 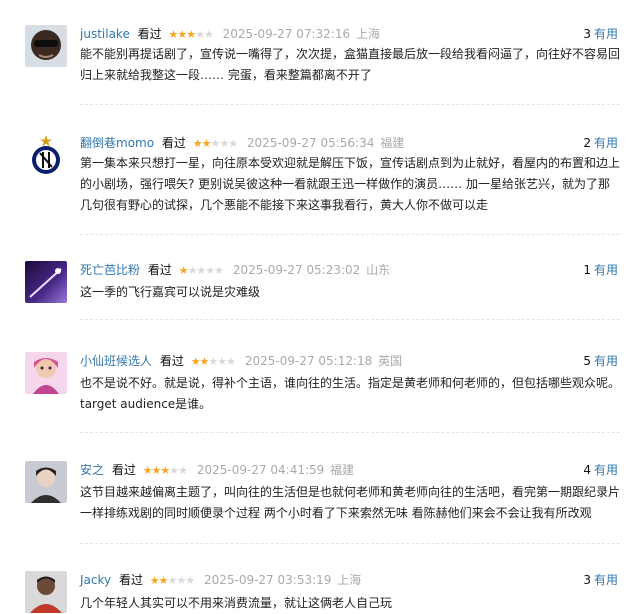 I want to click on username-link: 翻倒巷momo, so click(x=117, y=143).